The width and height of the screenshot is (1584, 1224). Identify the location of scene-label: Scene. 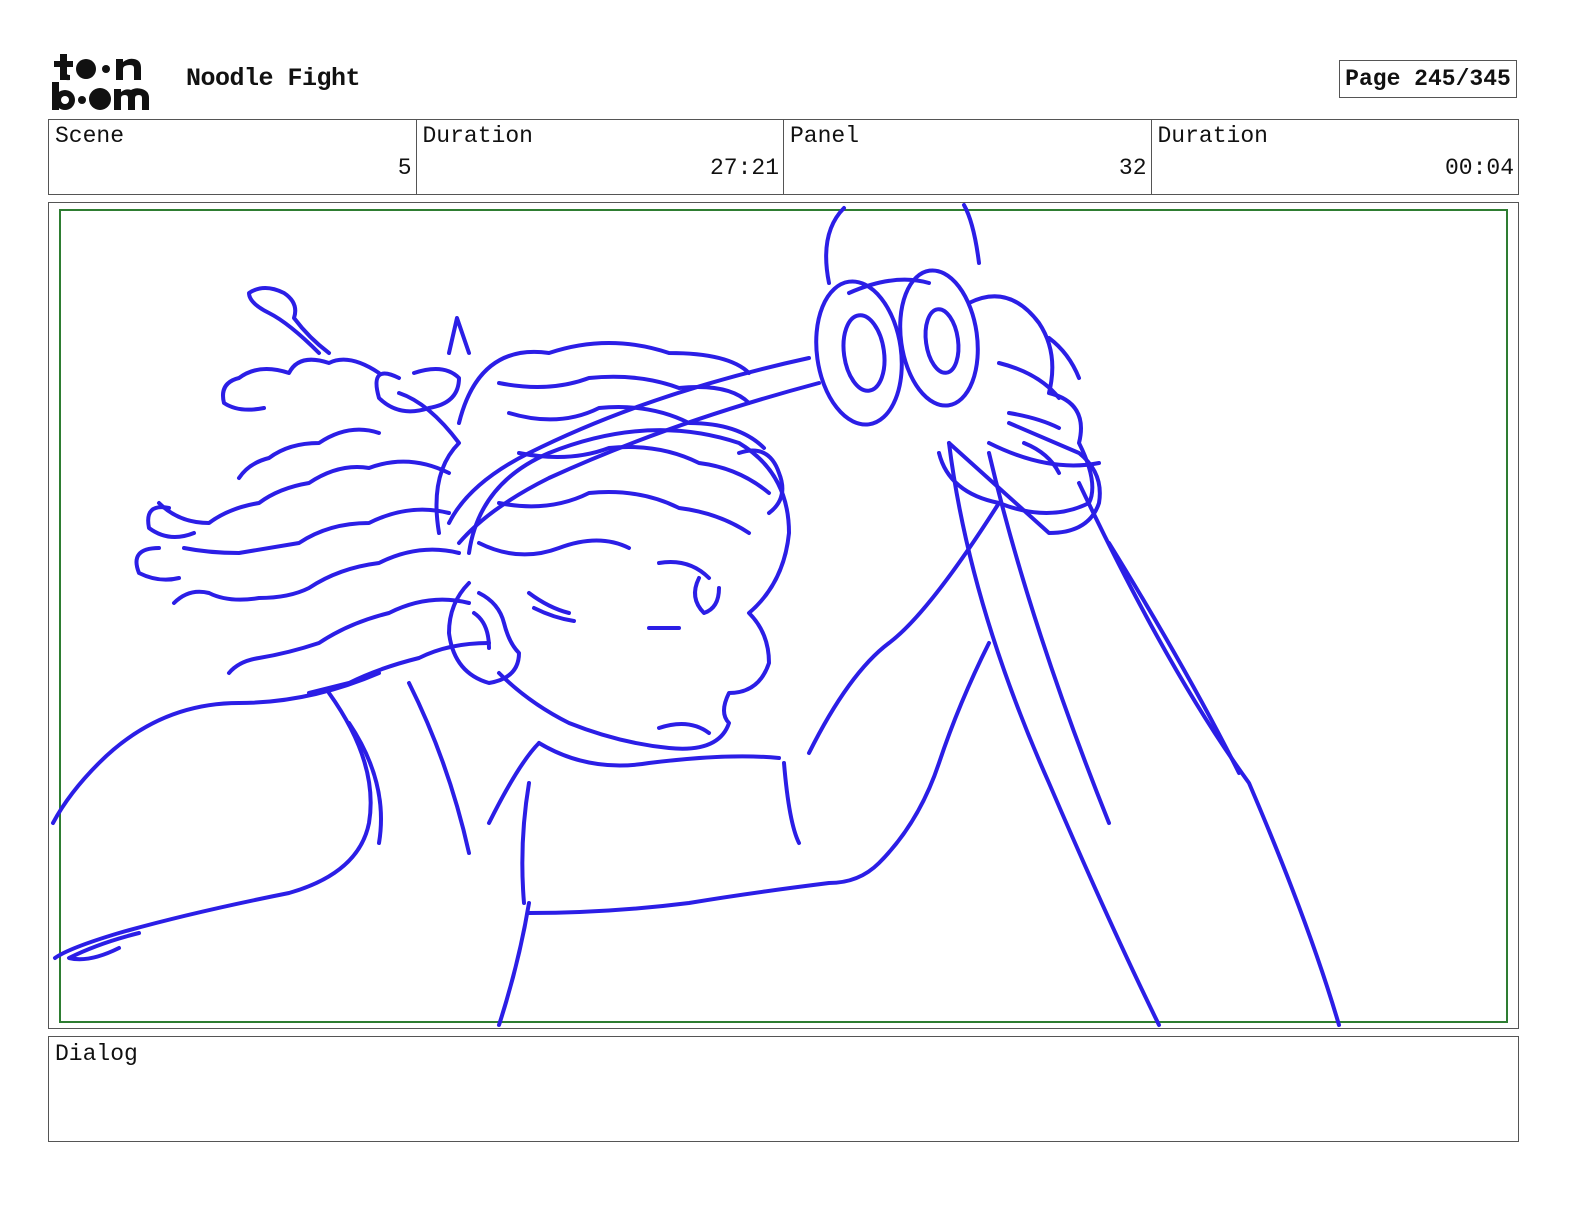
(90, 136).